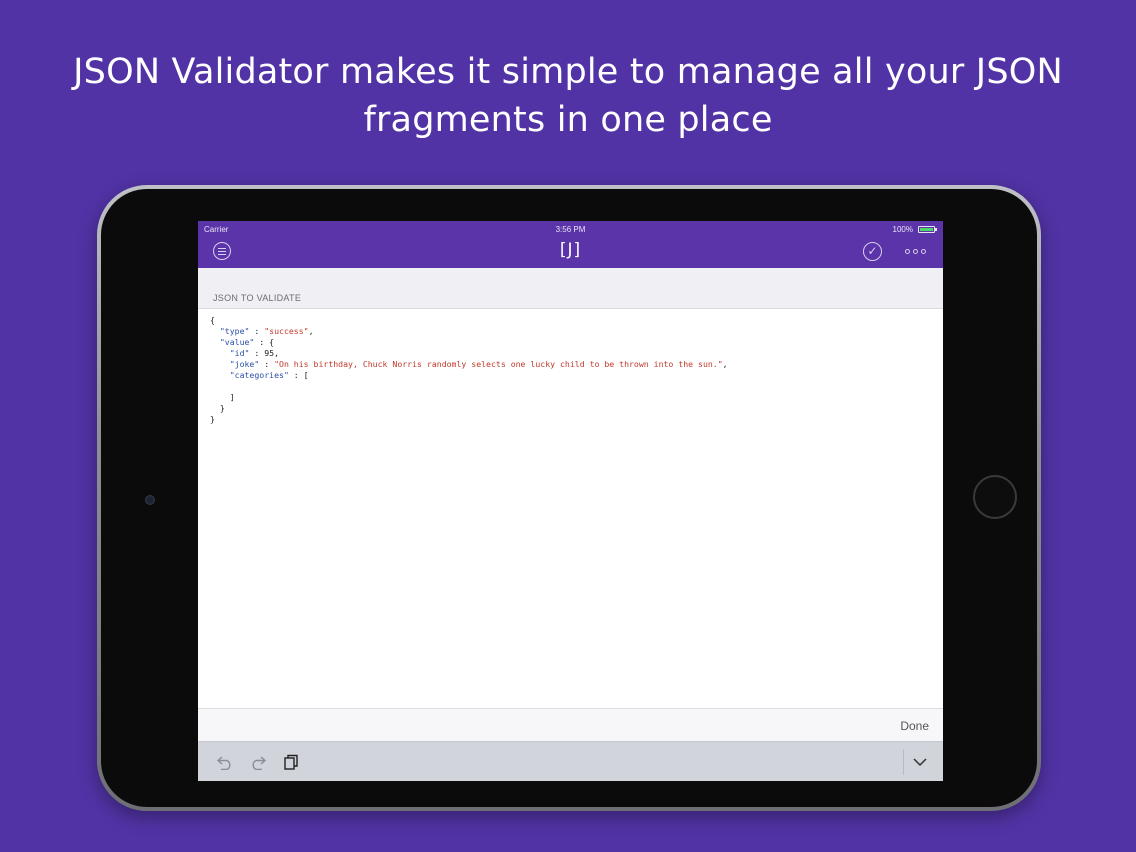  What do you see at coordinates (570, 725) in the screenshot?
I see `input-accessory-bar: Done` at bounding box center [570, 725].